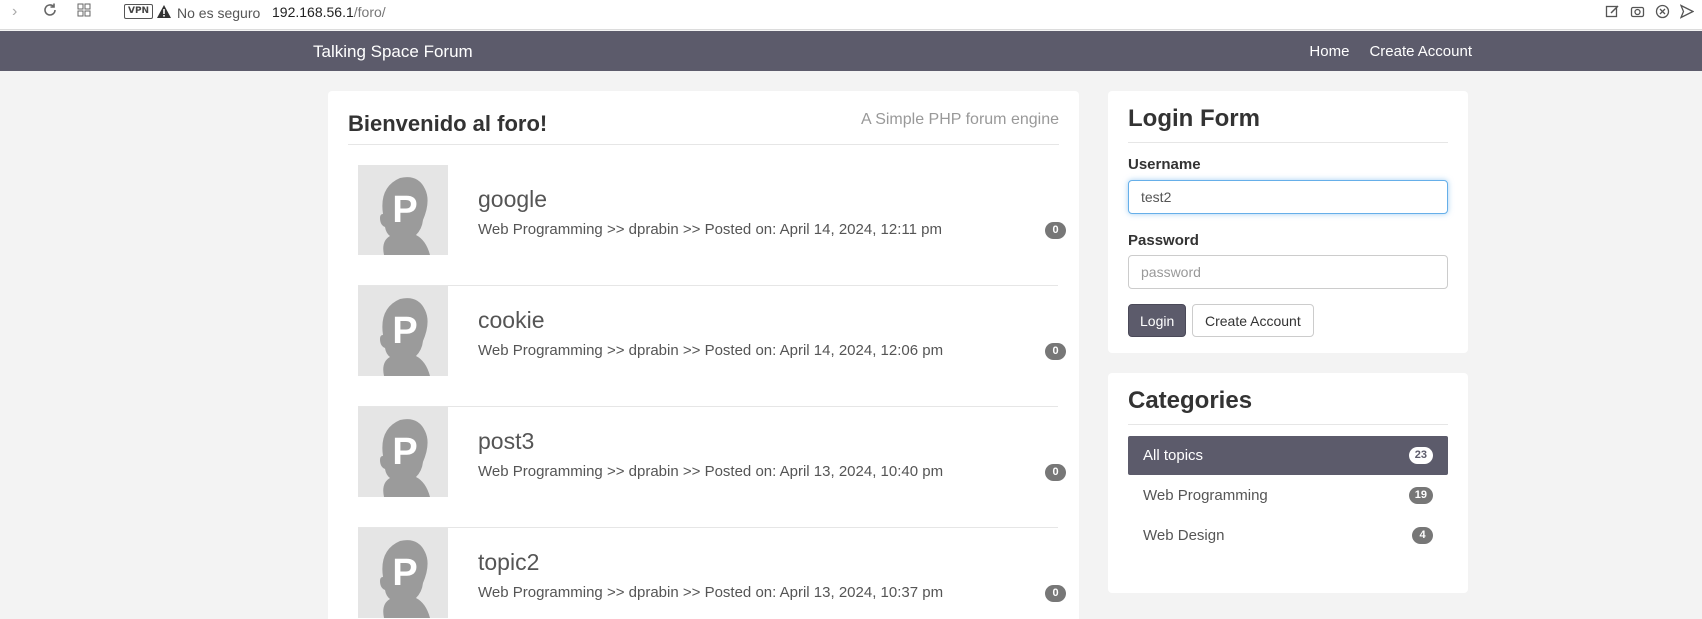 Image resolution: width=1702 pixels, height=619 pixels. Describe the element at coordinates (1650, 13) in the screenshot. I see `browser-actions` at that location.